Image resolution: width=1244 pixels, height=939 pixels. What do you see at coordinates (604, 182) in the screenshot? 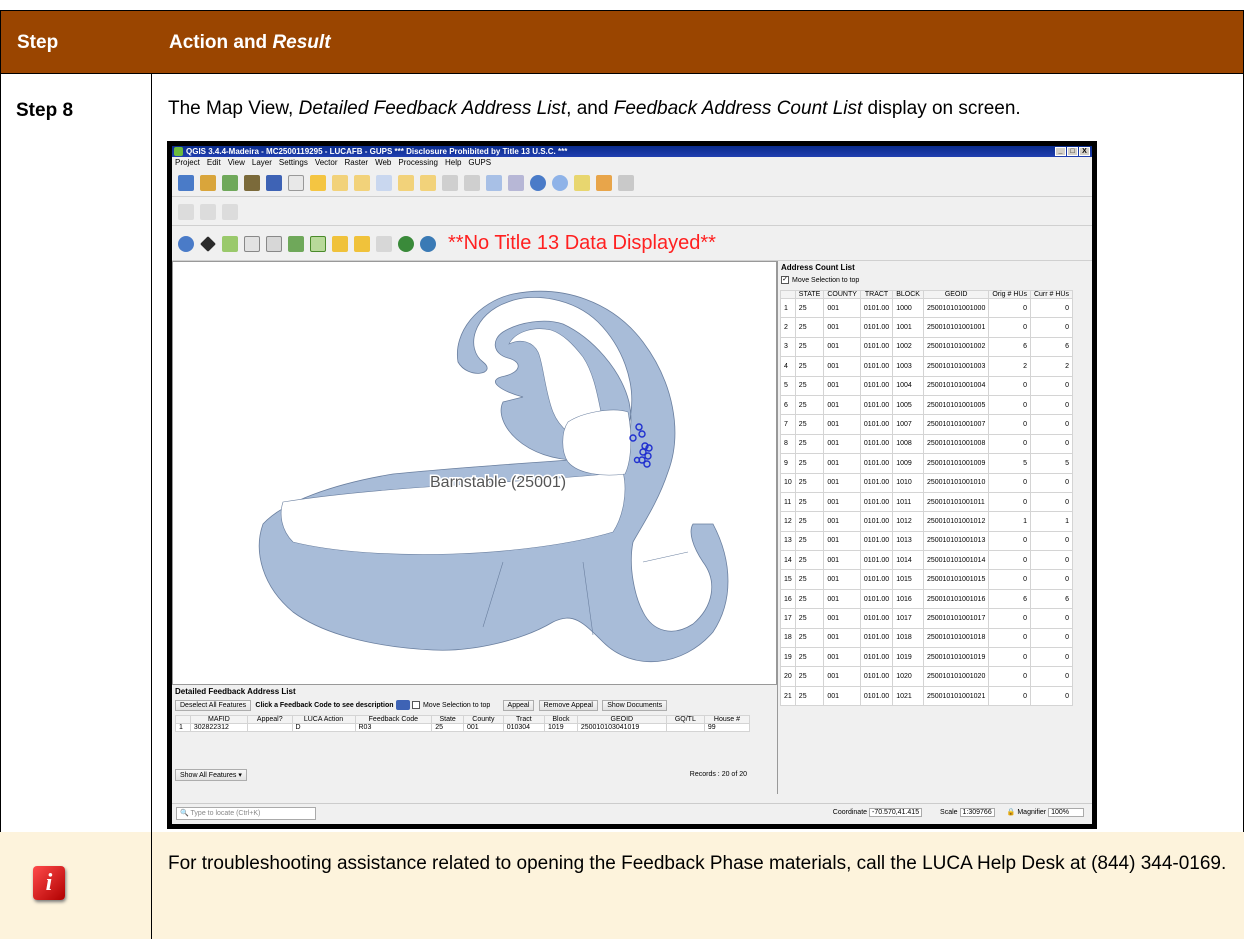
I see `select-by-location-icon` at bounding box center [604, 182].